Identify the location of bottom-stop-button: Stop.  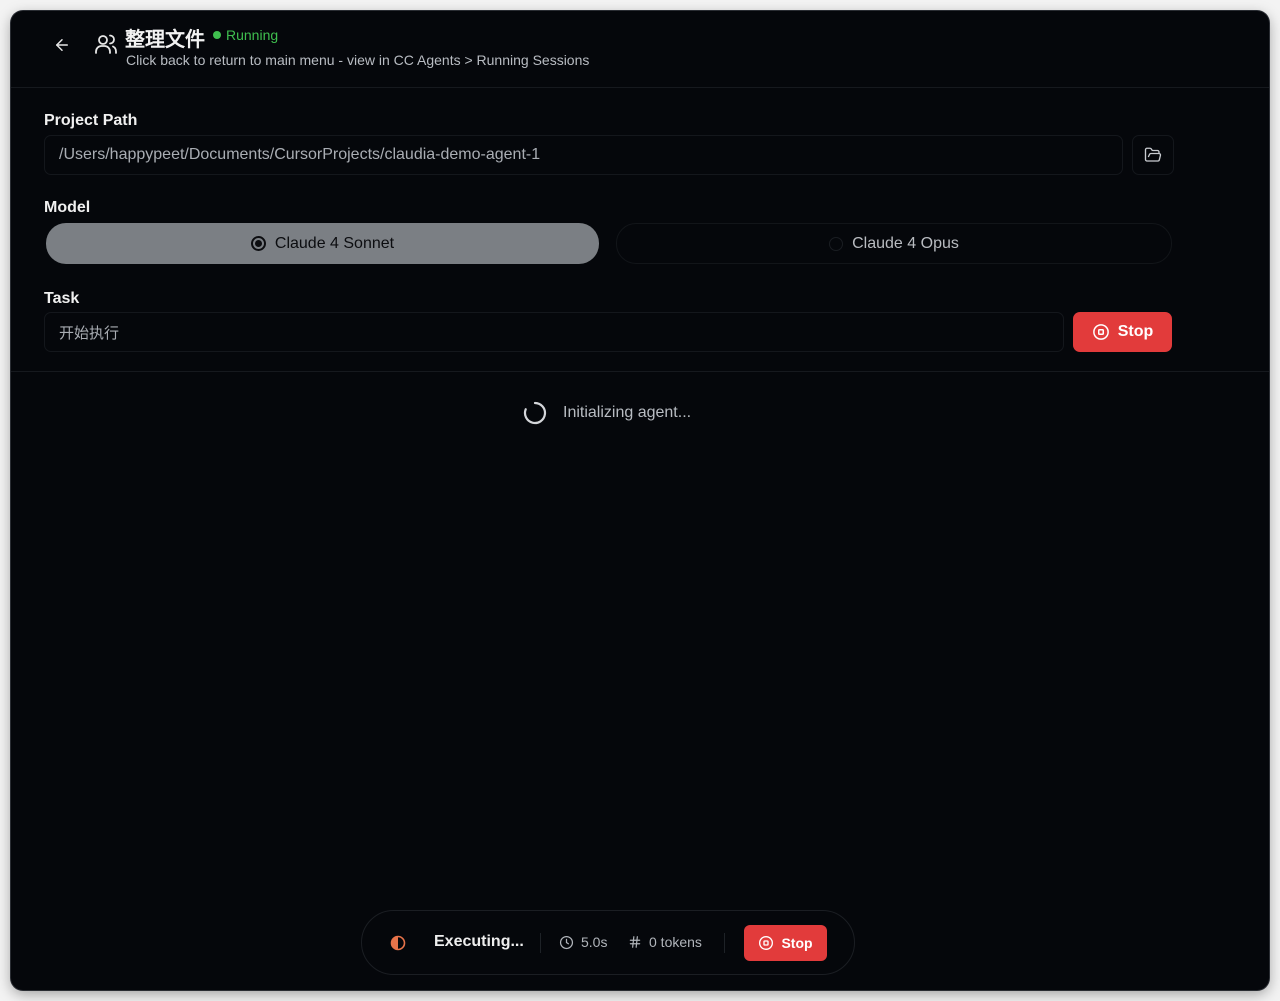
(785, 943).